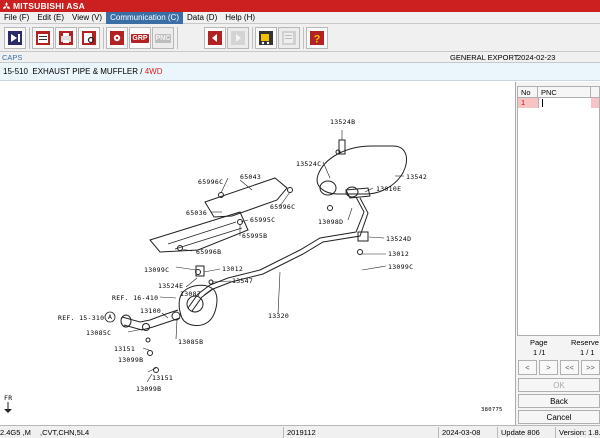 This screenshot has height=438, width=600. What do you see at coordinates (16, 18) in the screenshot?
I see `menu-file: File (F)` at bounding box center [16, 18].